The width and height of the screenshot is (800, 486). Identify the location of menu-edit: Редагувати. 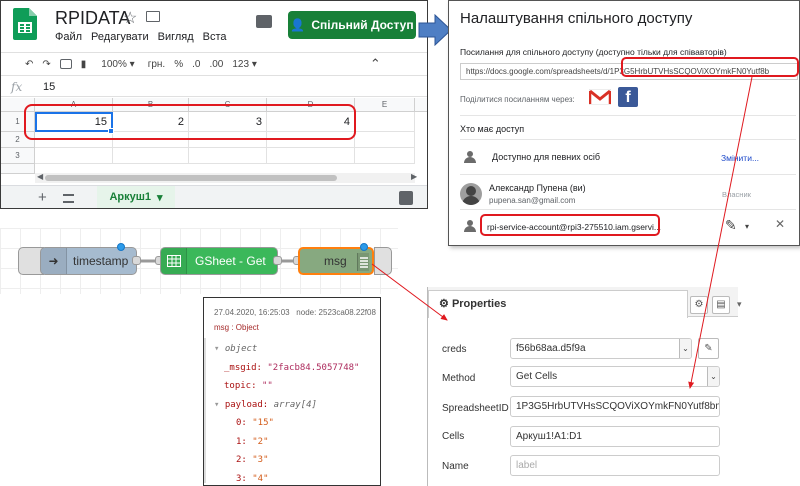
(120, 37).